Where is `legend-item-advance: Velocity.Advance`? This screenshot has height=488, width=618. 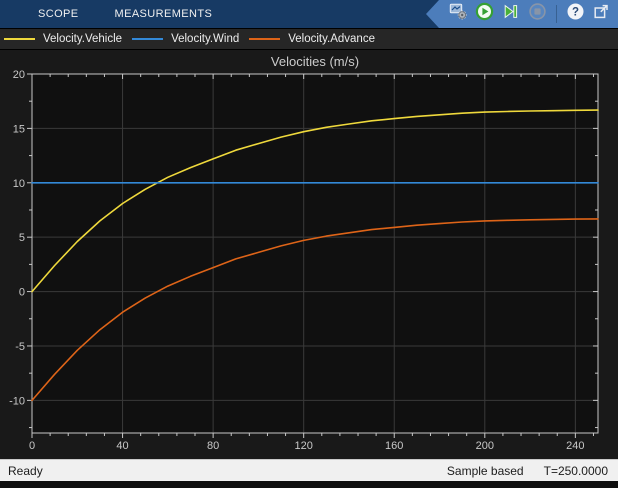 legend-item-advance: Velocity.Advance is located at coordinates (312, 39).